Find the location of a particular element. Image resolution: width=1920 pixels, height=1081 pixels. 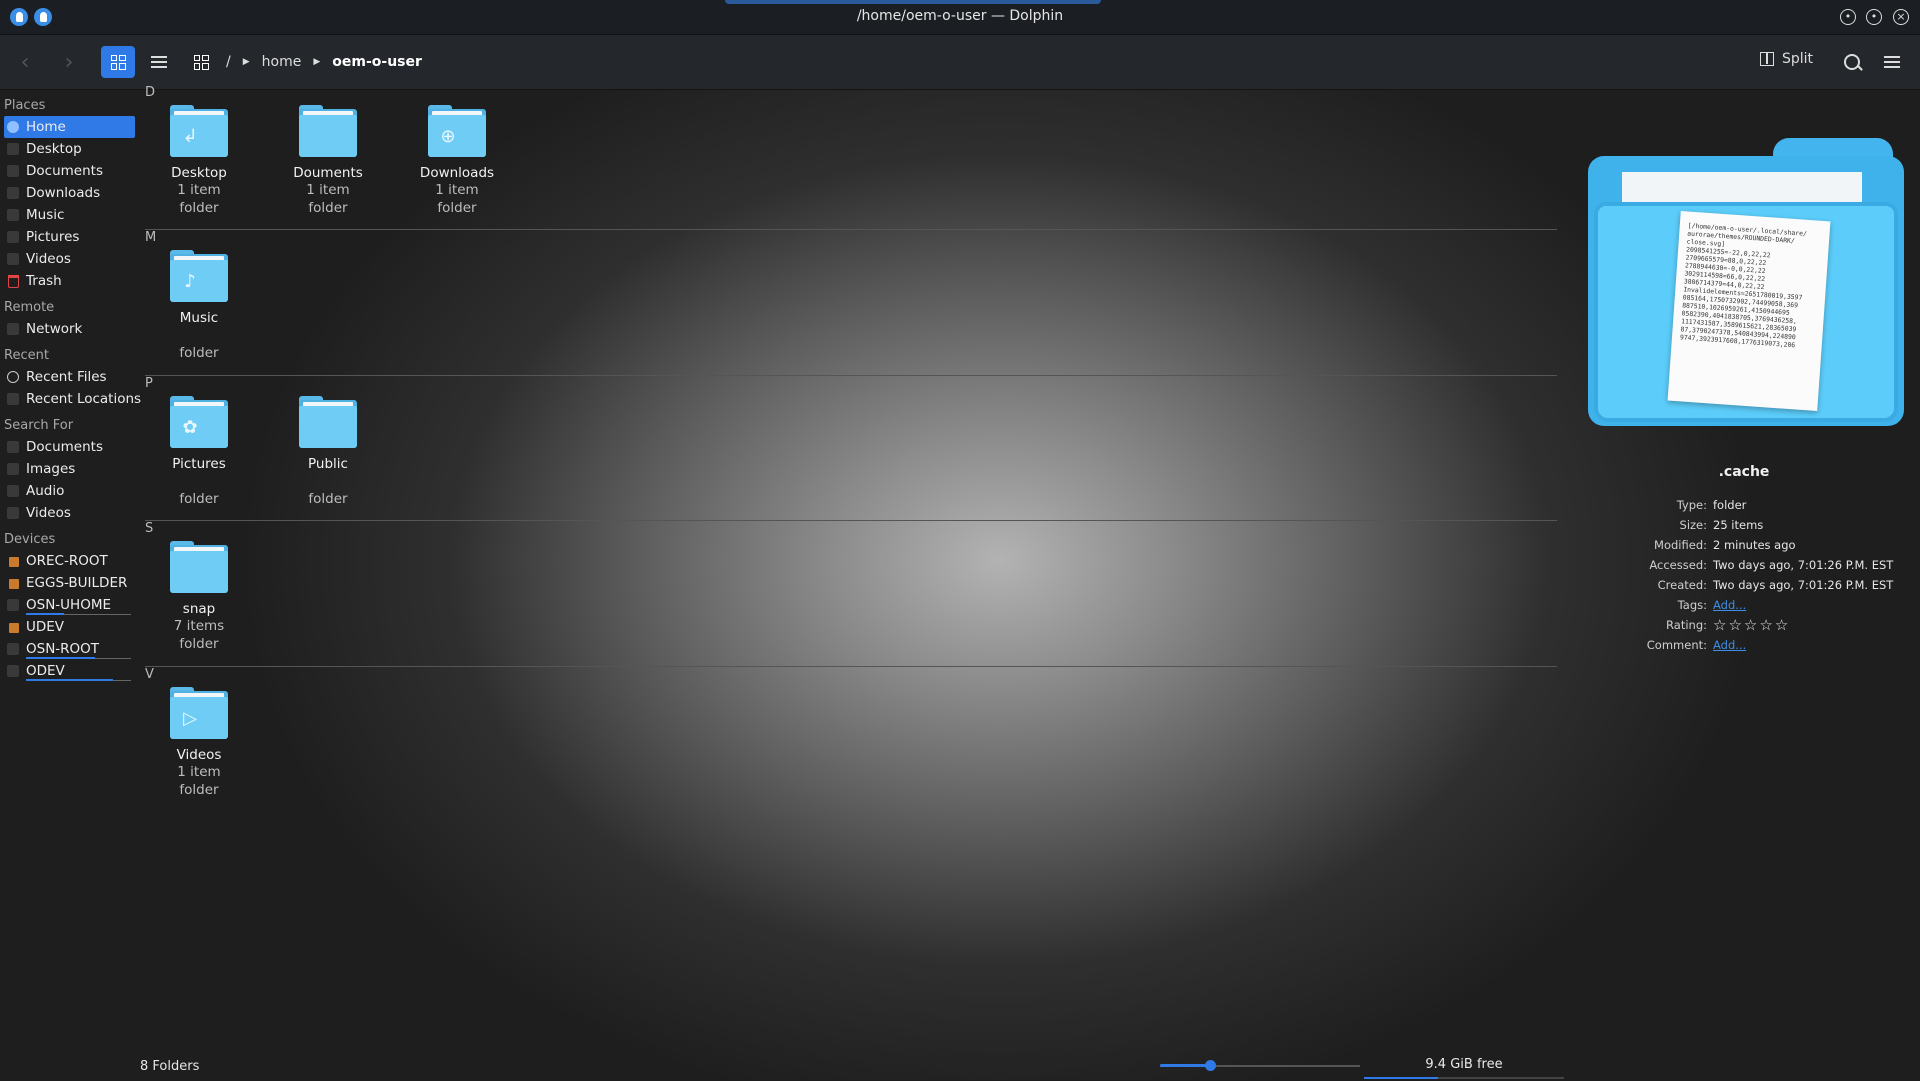

folder-icon: ↲ is located at coordinates (199, 131).